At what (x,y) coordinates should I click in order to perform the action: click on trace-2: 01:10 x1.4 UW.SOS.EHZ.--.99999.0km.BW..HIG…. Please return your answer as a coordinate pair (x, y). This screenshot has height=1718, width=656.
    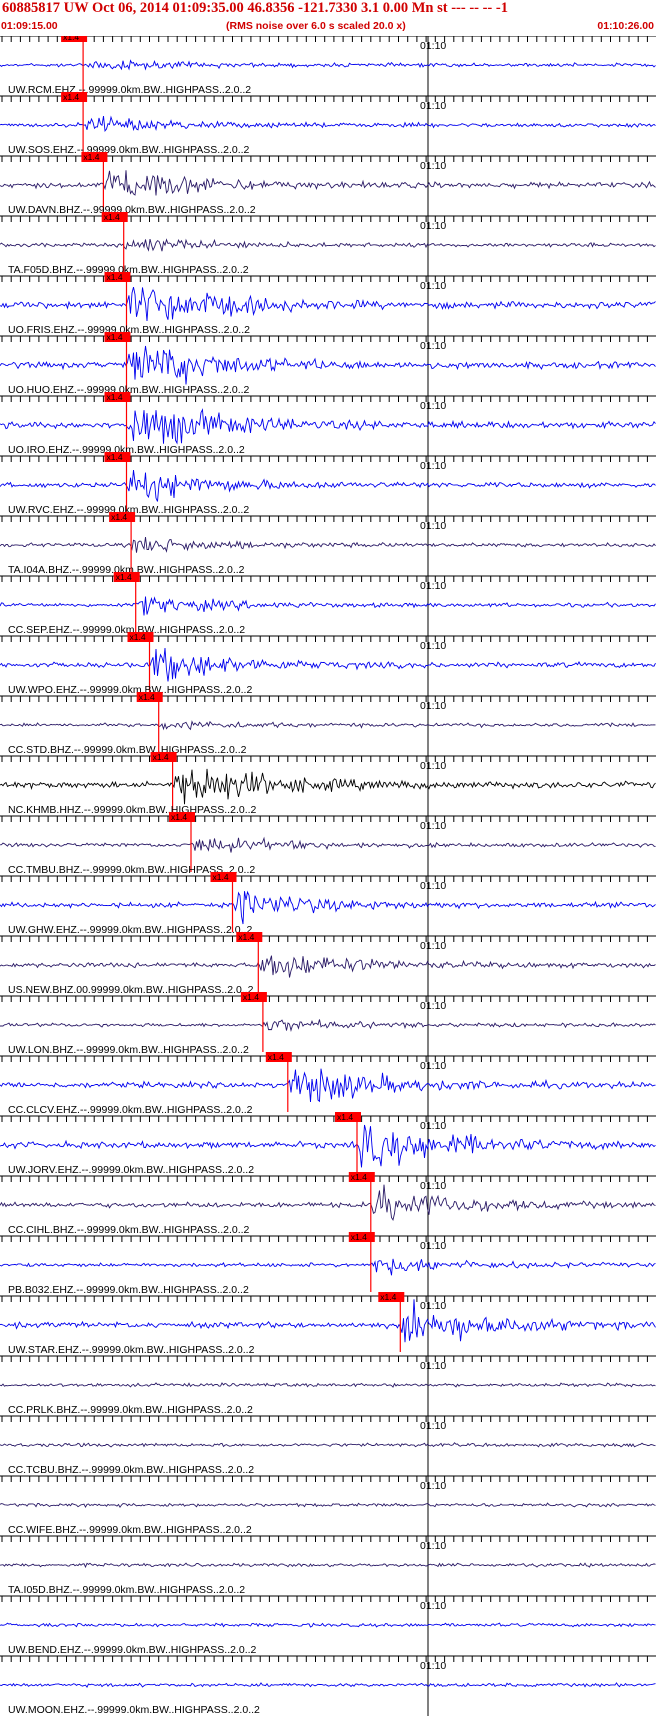
    Looking at the image, I should click on (328, 124).